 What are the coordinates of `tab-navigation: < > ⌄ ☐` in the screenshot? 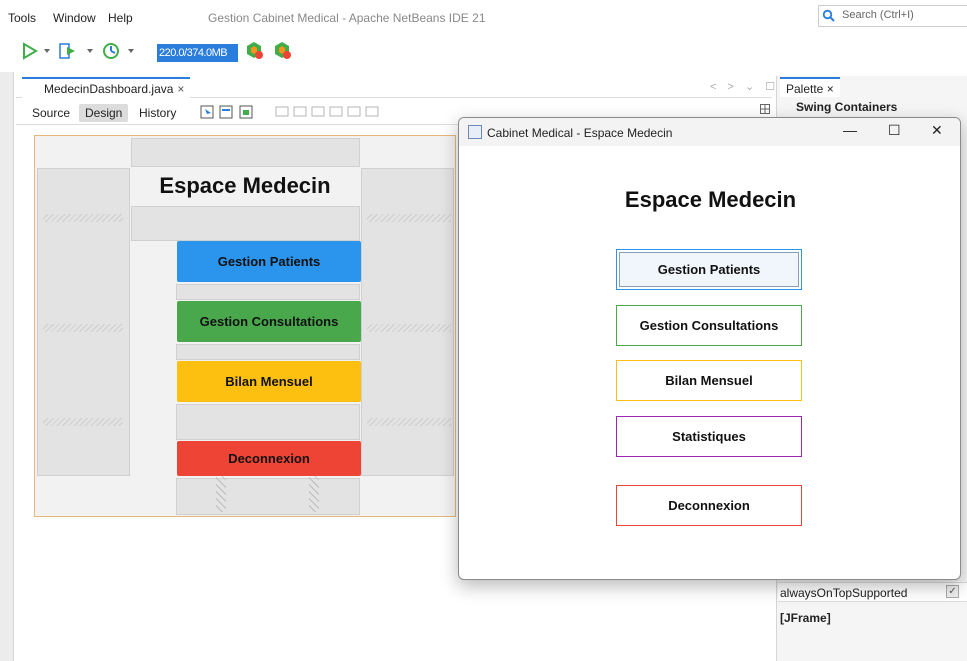 It's located at (744, 86).